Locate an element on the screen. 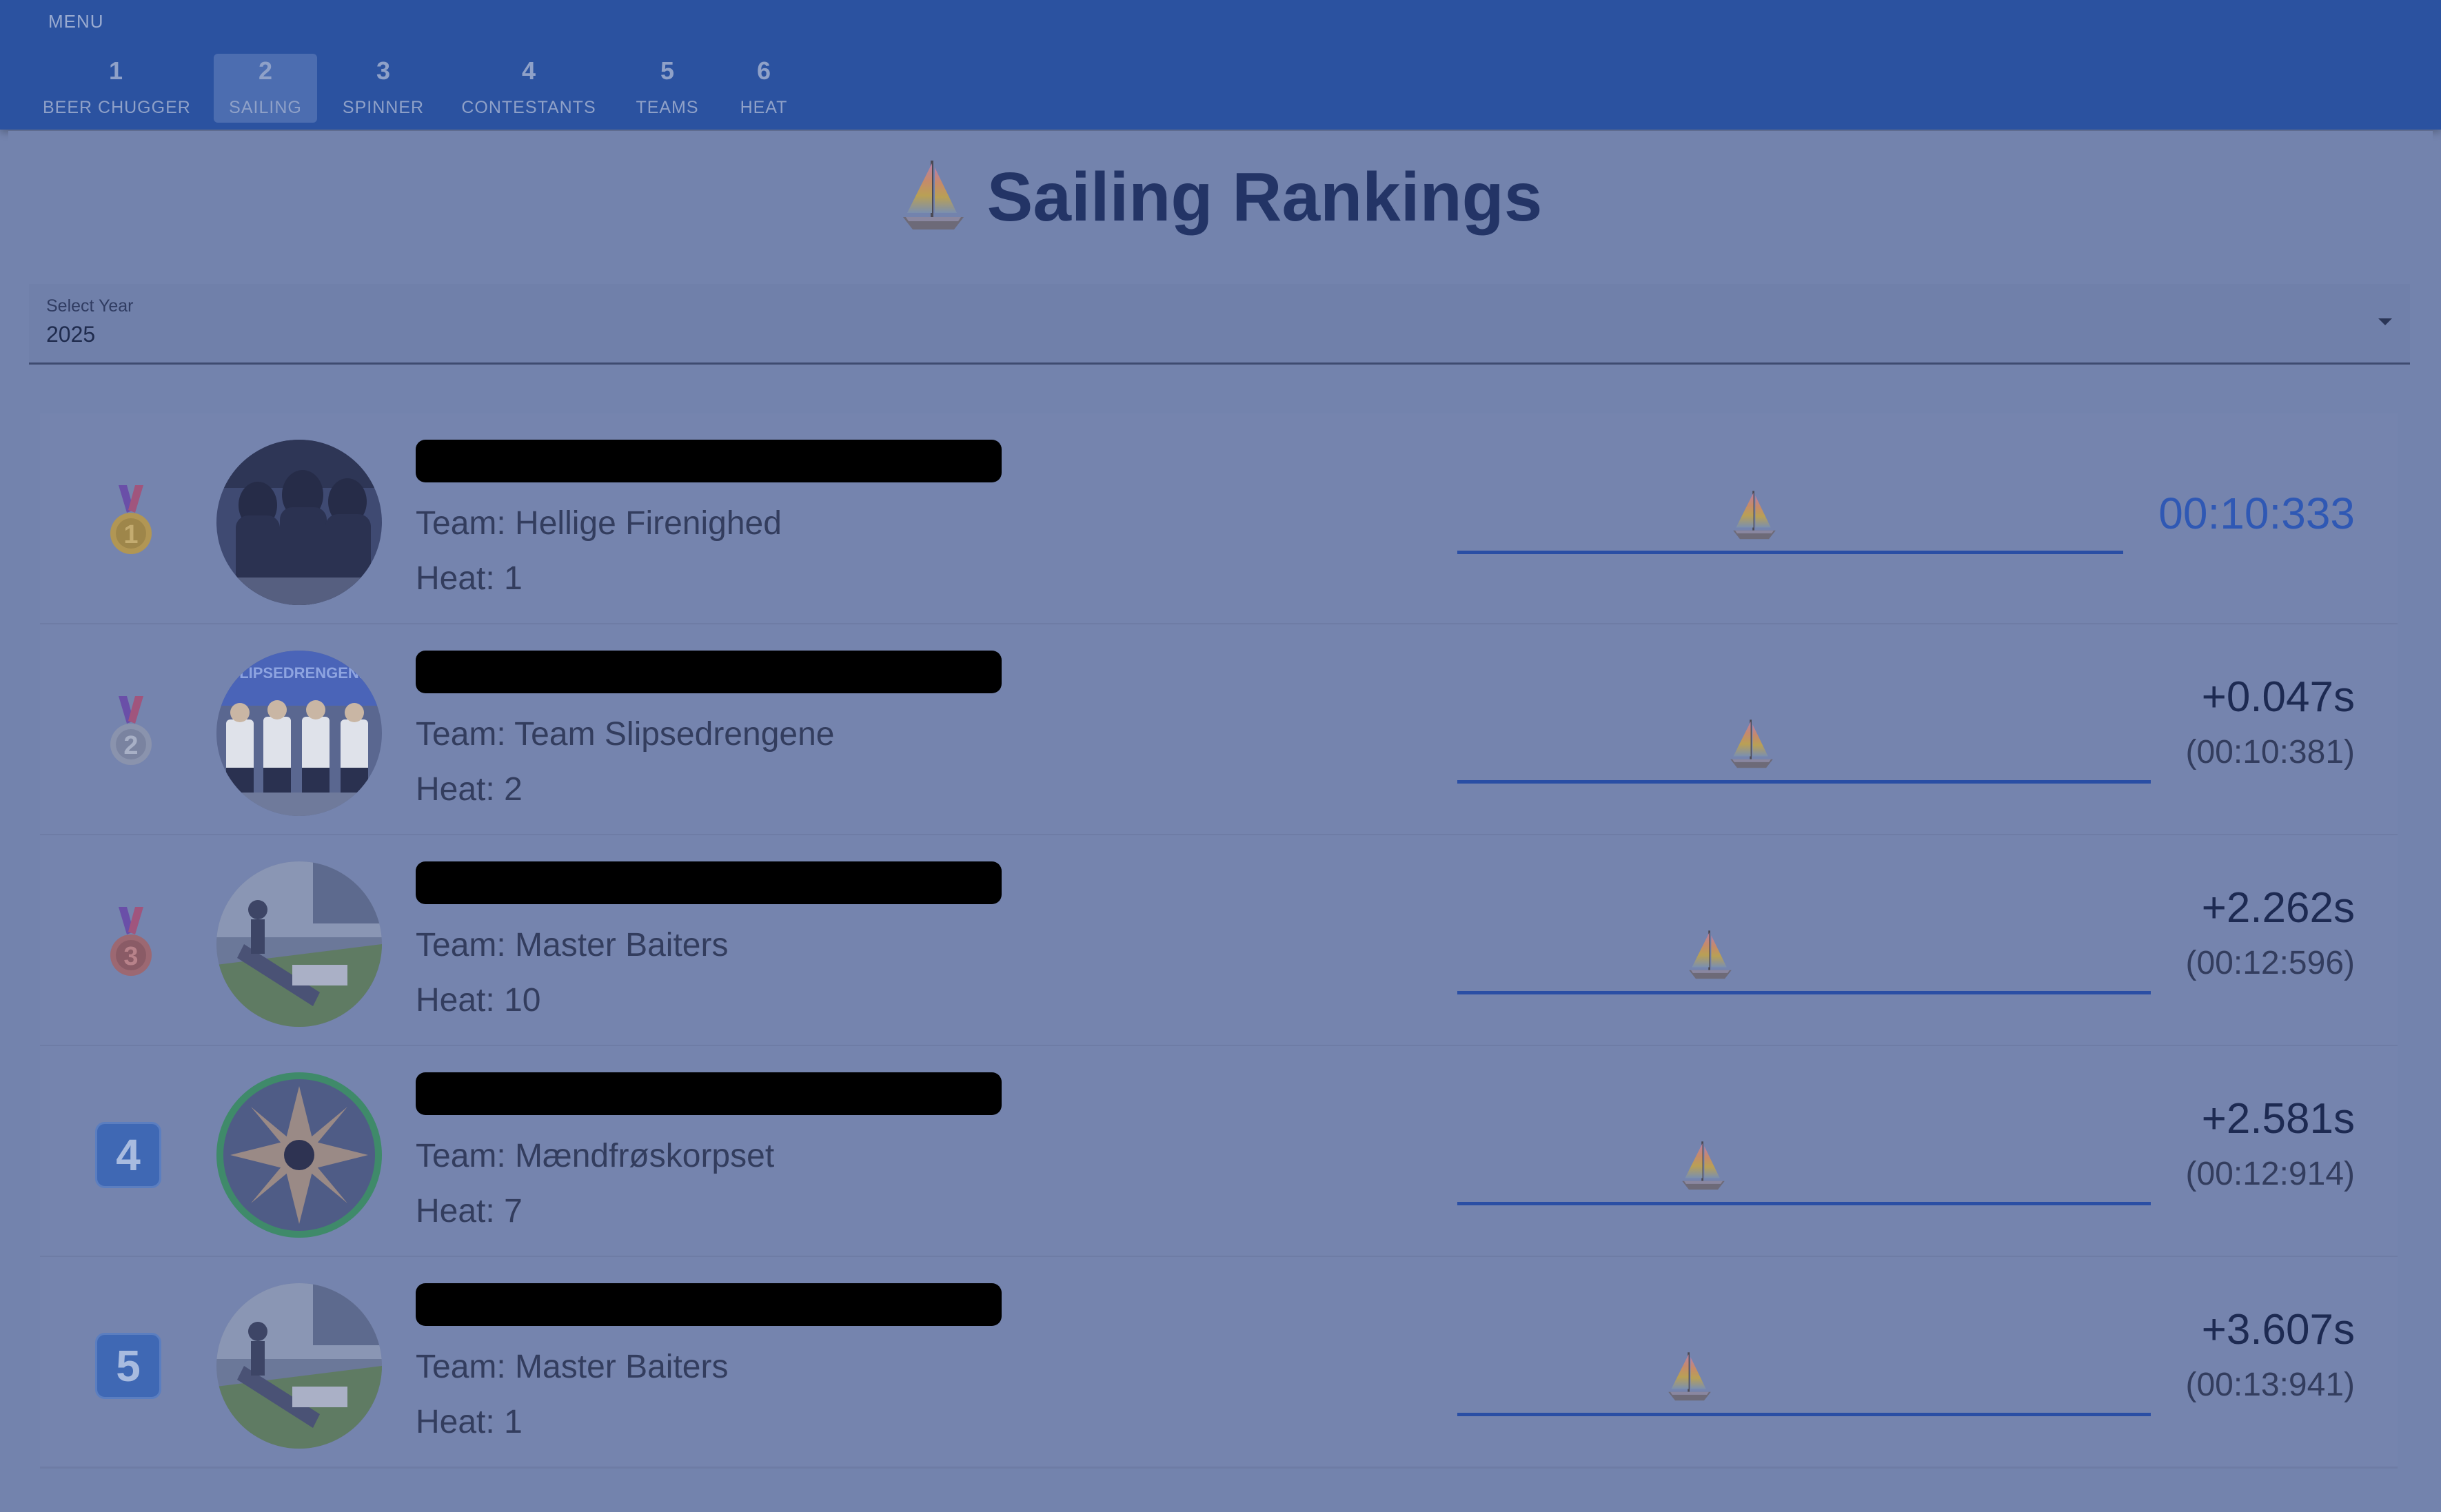 The width and height of the screenshot is (2441, 1512). year-select: Select Year 2025 is located at coordinates (1219, 324).